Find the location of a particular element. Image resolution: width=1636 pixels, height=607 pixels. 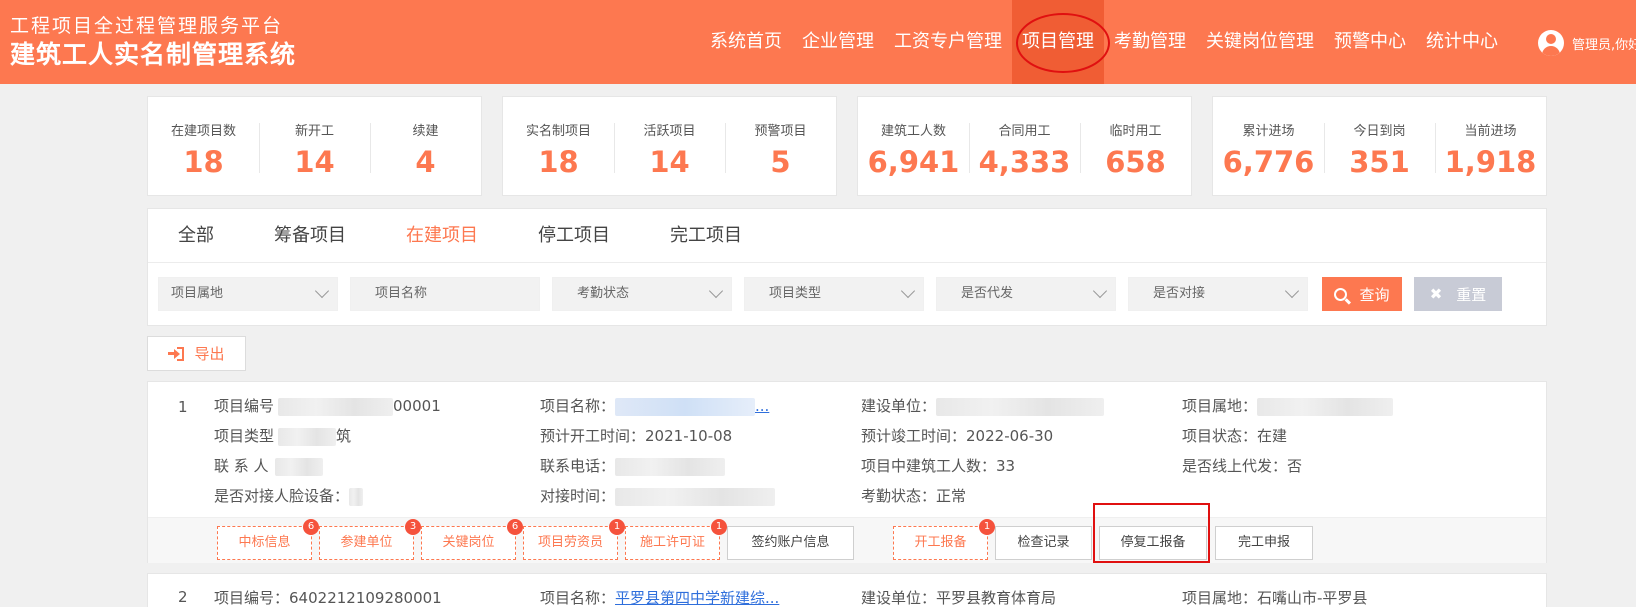

stat-item: 活跃项目 14 is located at coordinates (669, 146).